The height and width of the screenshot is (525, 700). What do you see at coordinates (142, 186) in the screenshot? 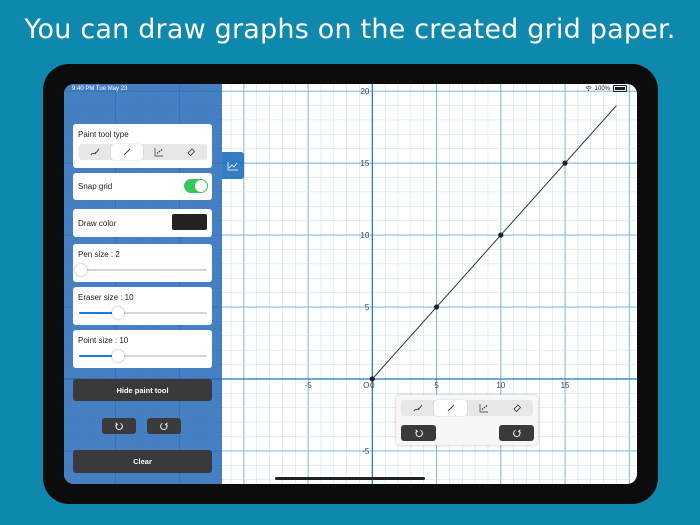
I see `snap-grid-card: Snap grid` at bounding box center [142, 186].